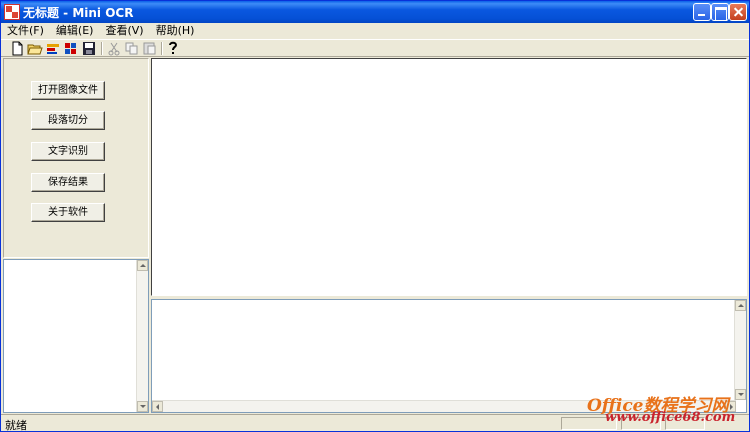  Describe the element at coordinates (89, 48) in the screenshot. I see `save-icon` at that location.